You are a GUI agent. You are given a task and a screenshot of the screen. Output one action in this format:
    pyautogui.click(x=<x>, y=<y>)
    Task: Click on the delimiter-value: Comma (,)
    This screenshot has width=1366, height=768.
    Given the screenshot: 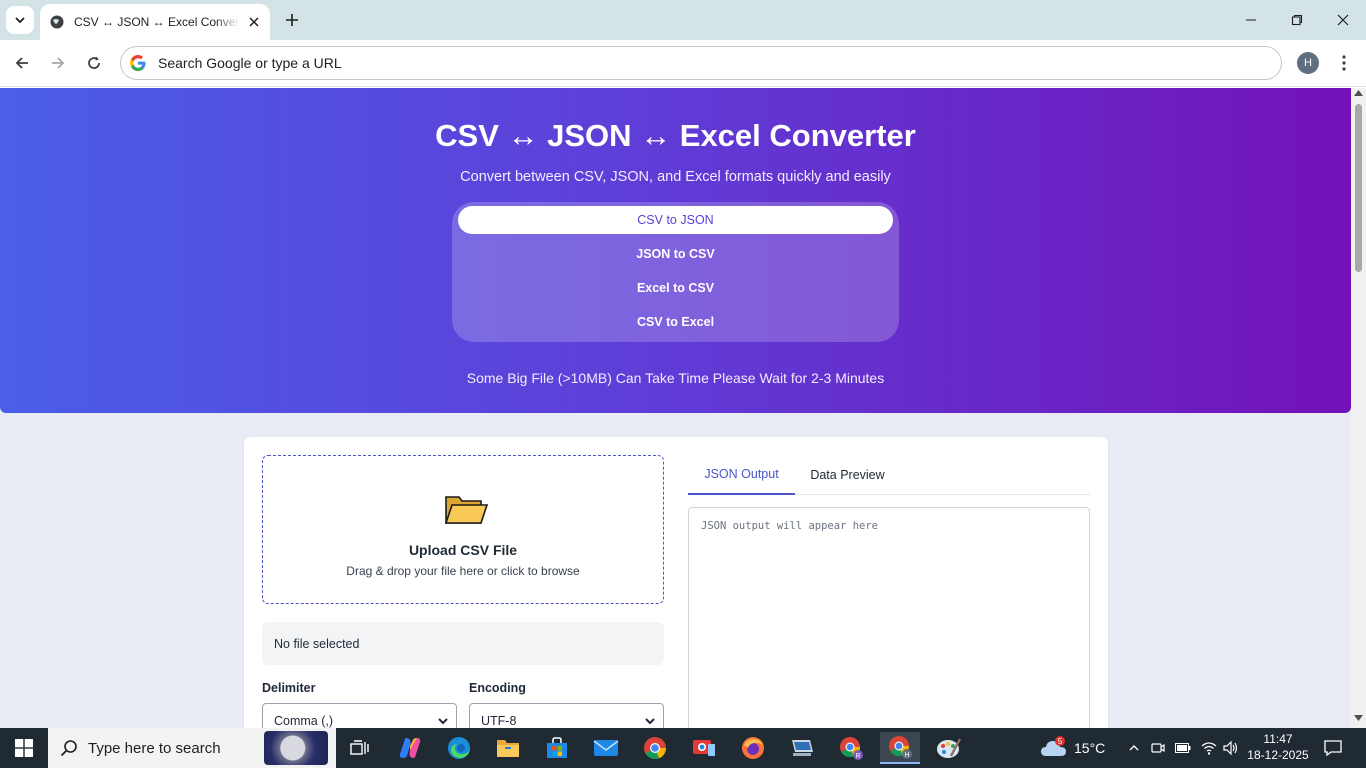 What is the action you would take?
    pyautogui.click(x=304, y=721)
    